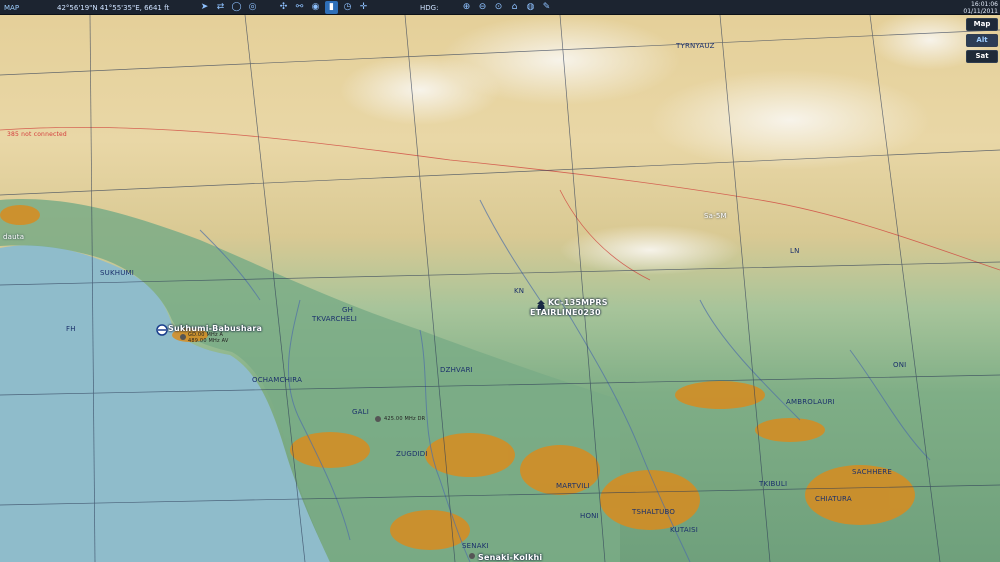  Describe the element at coordinates (466, 7) in the screenshot. I see `zoom-in-icon: ⊕` at that location.